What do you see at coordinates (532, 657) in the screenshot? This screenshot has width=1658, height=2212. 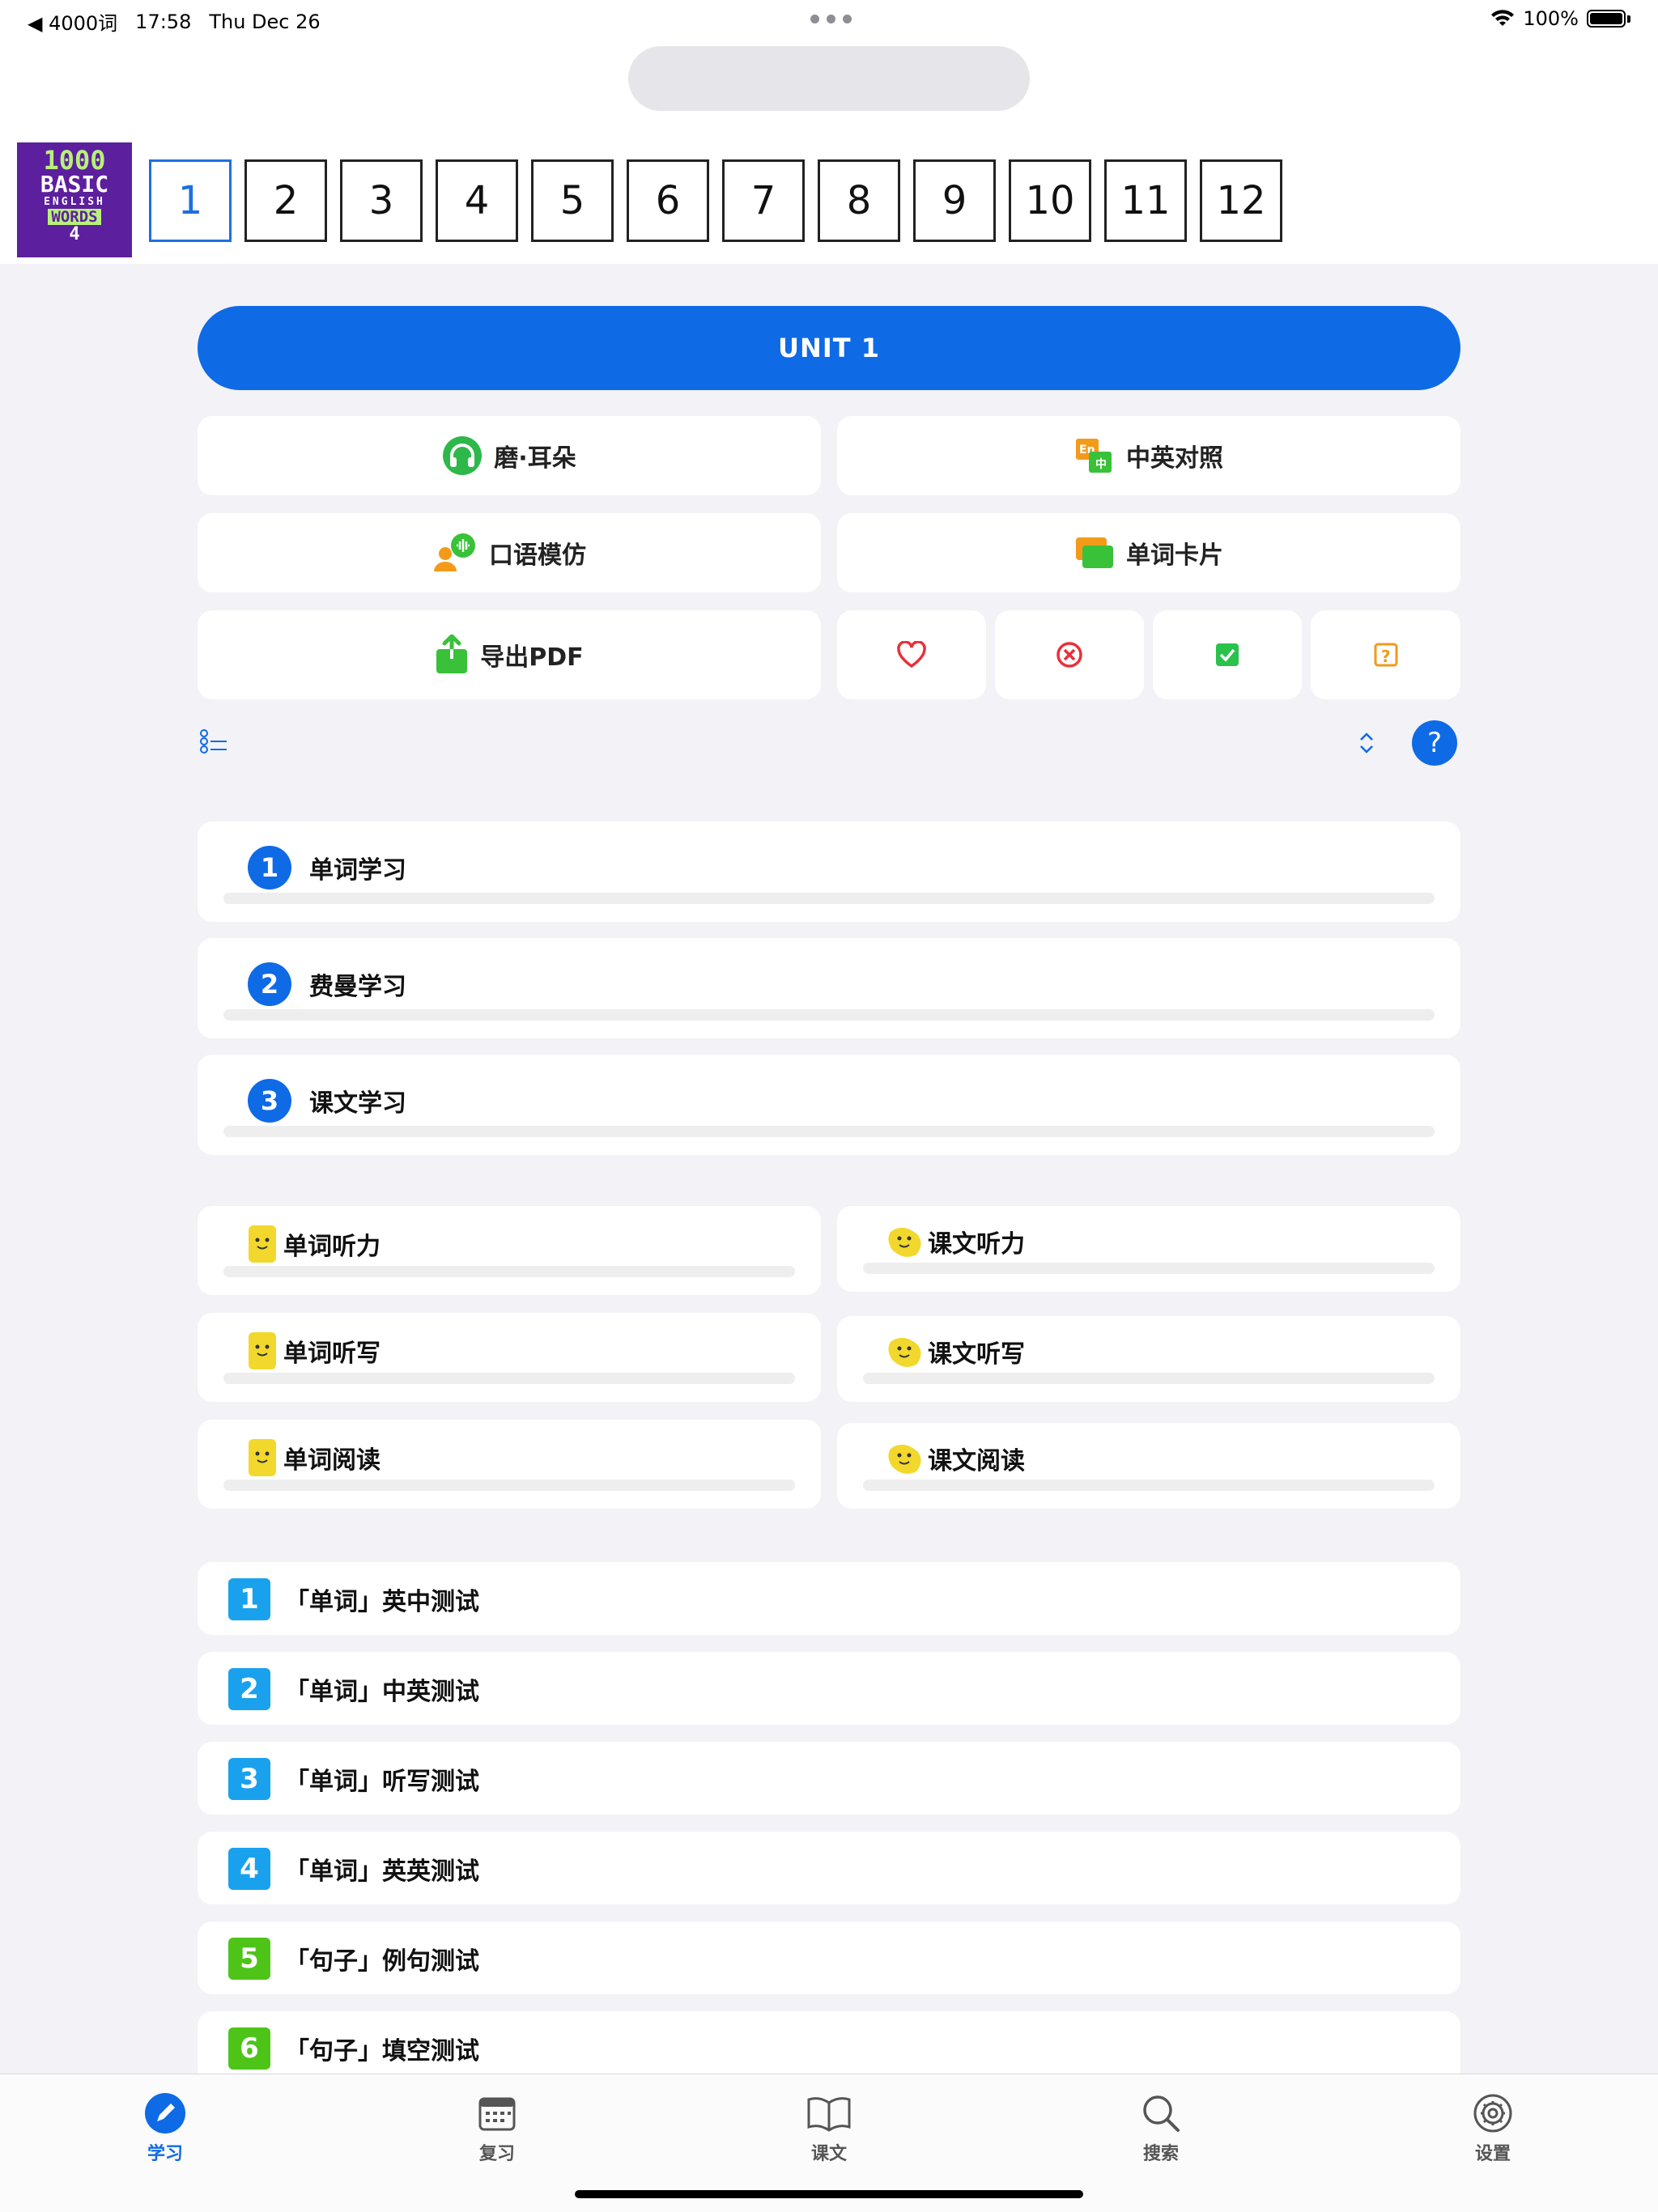 I see `export-pdf-label: 导出PDF` at bounding box center [532, 657].